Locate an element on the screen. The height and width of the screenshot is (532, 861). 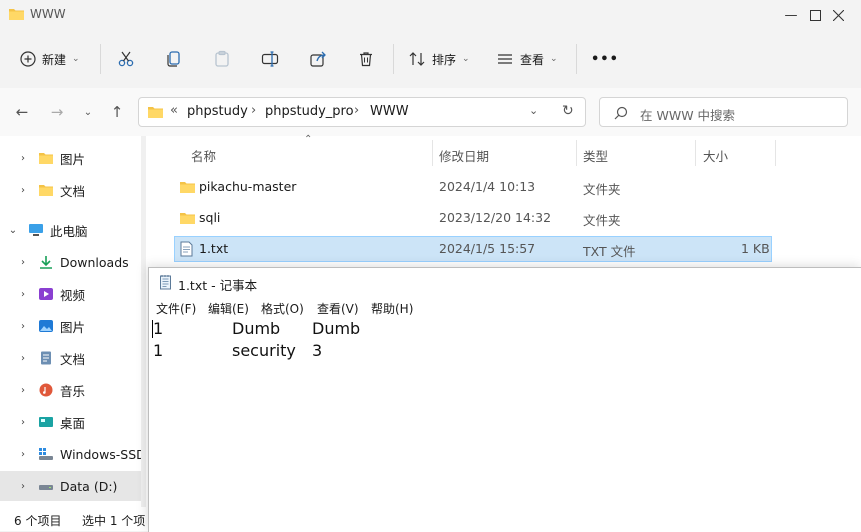
breadcrumb-overflow: « is located at coordinates (174, 110).